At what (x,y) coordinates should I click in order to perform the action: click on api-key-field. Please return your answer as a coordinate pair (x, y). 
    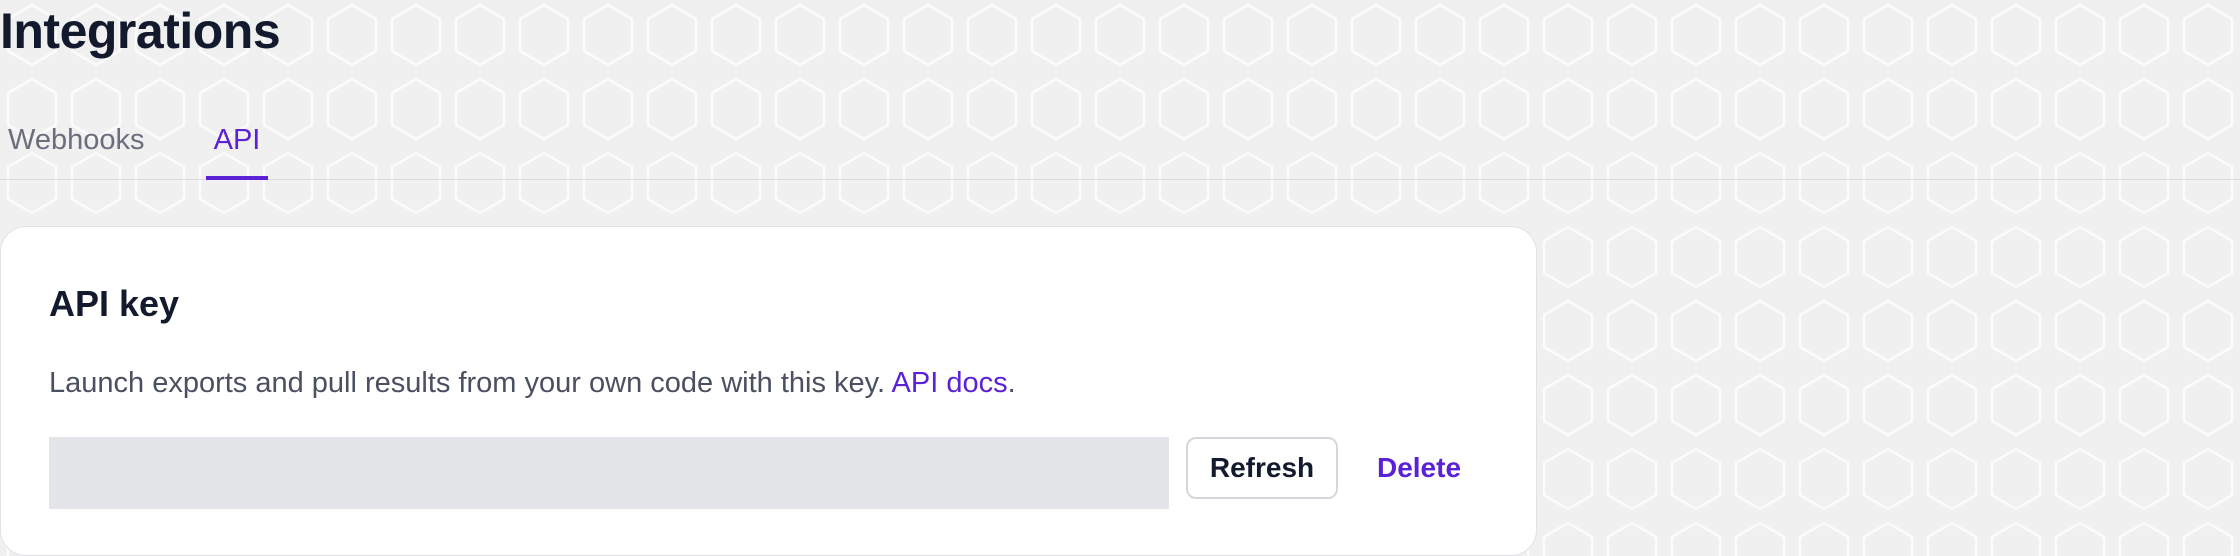
    Looking at the image, I should click on (609, 473).